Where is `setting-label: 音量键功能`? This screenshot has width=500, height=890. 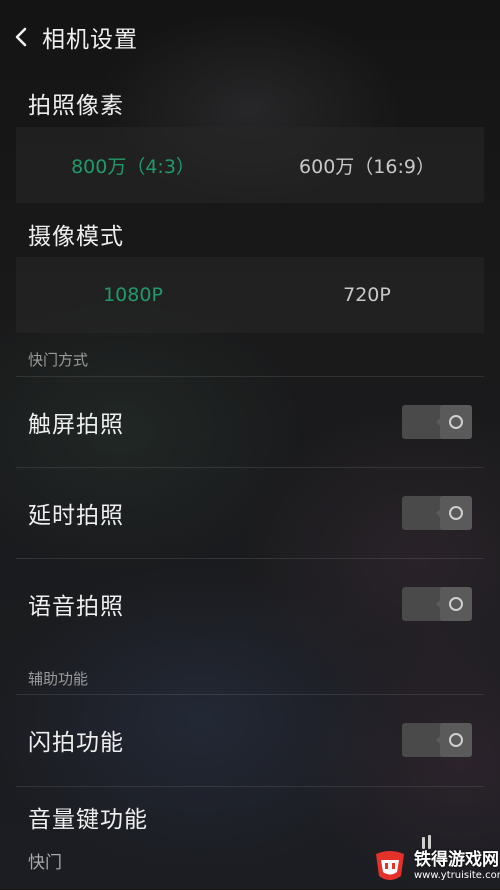
setting-label: 音量键功能 is located at coordinates (88, 820).